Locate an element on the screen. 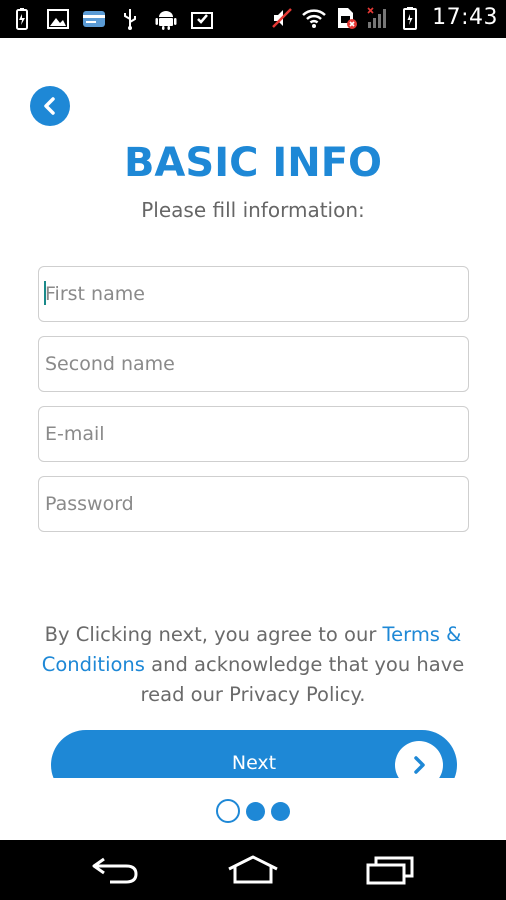 The height and width of the screenshot is (900, 506). email-input is located at coordinates (253, 434).